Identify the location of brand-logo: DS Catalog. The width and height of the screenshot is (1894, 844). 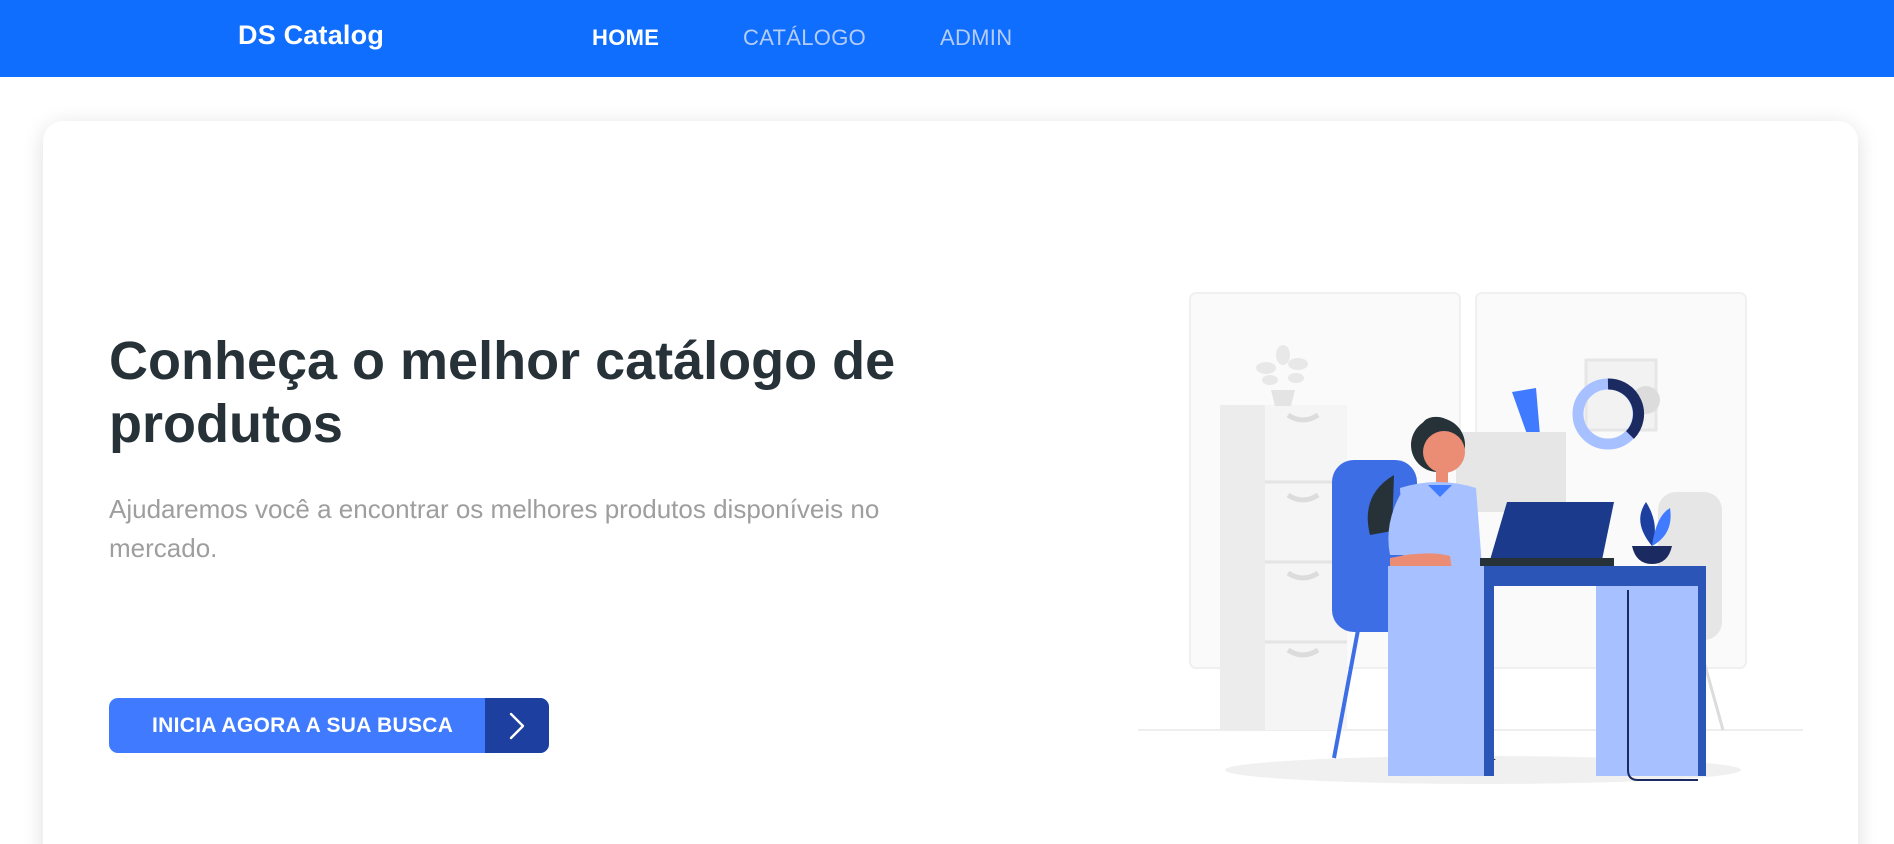
(311, 35).